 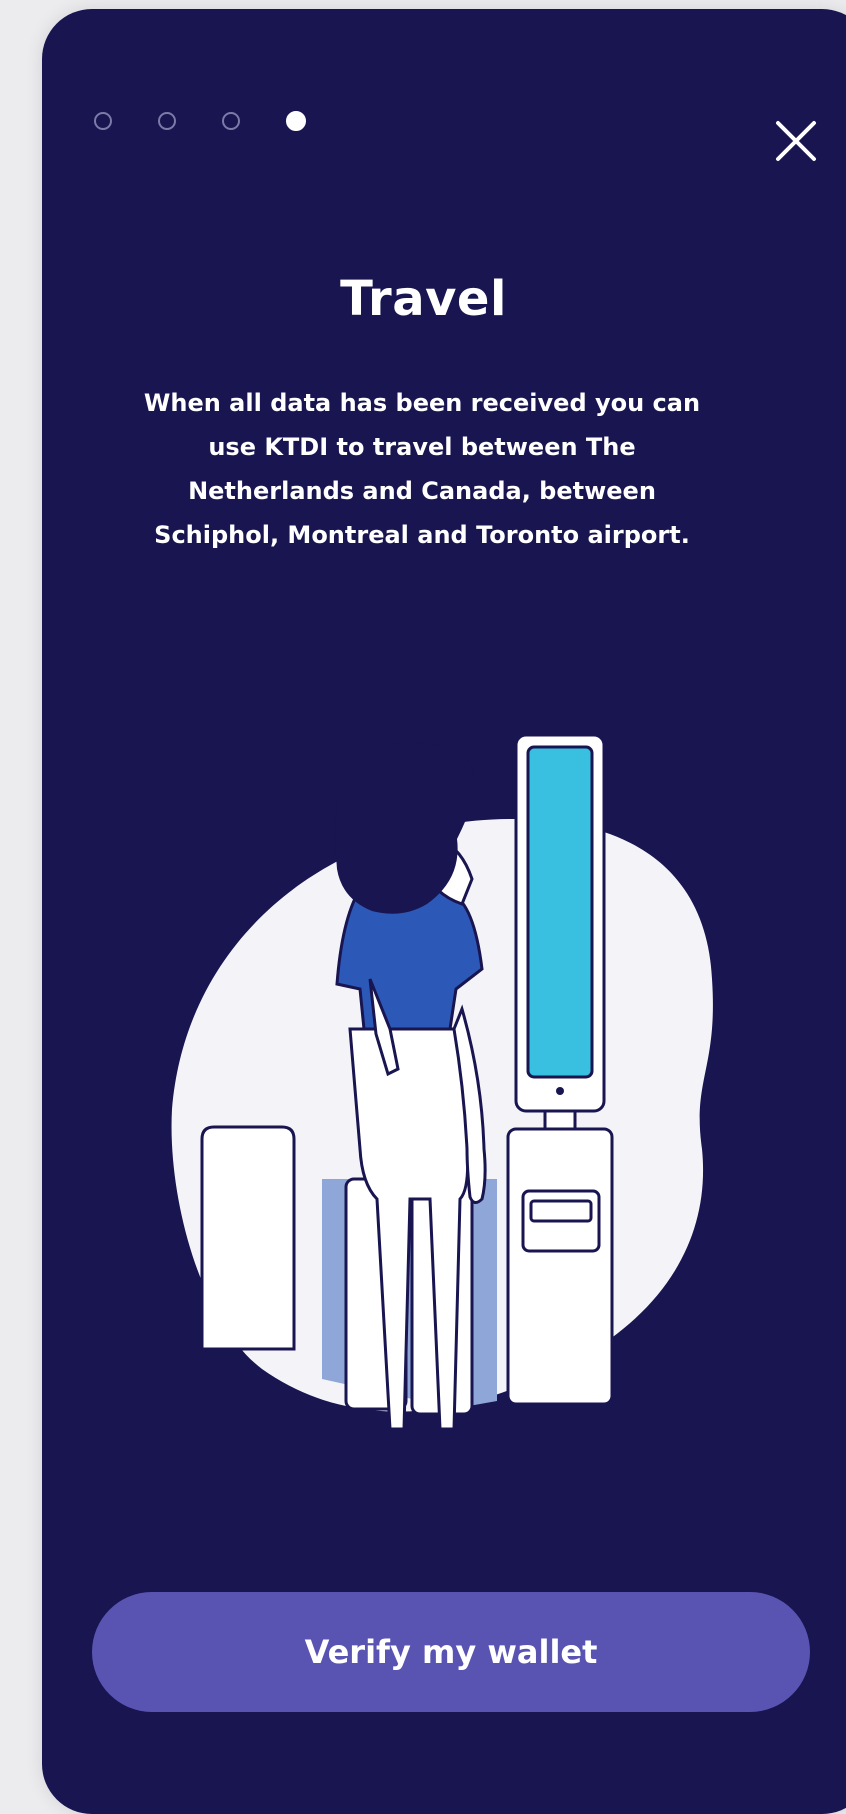 I want to click on kiosk-screen, so click(x=560, y=912).